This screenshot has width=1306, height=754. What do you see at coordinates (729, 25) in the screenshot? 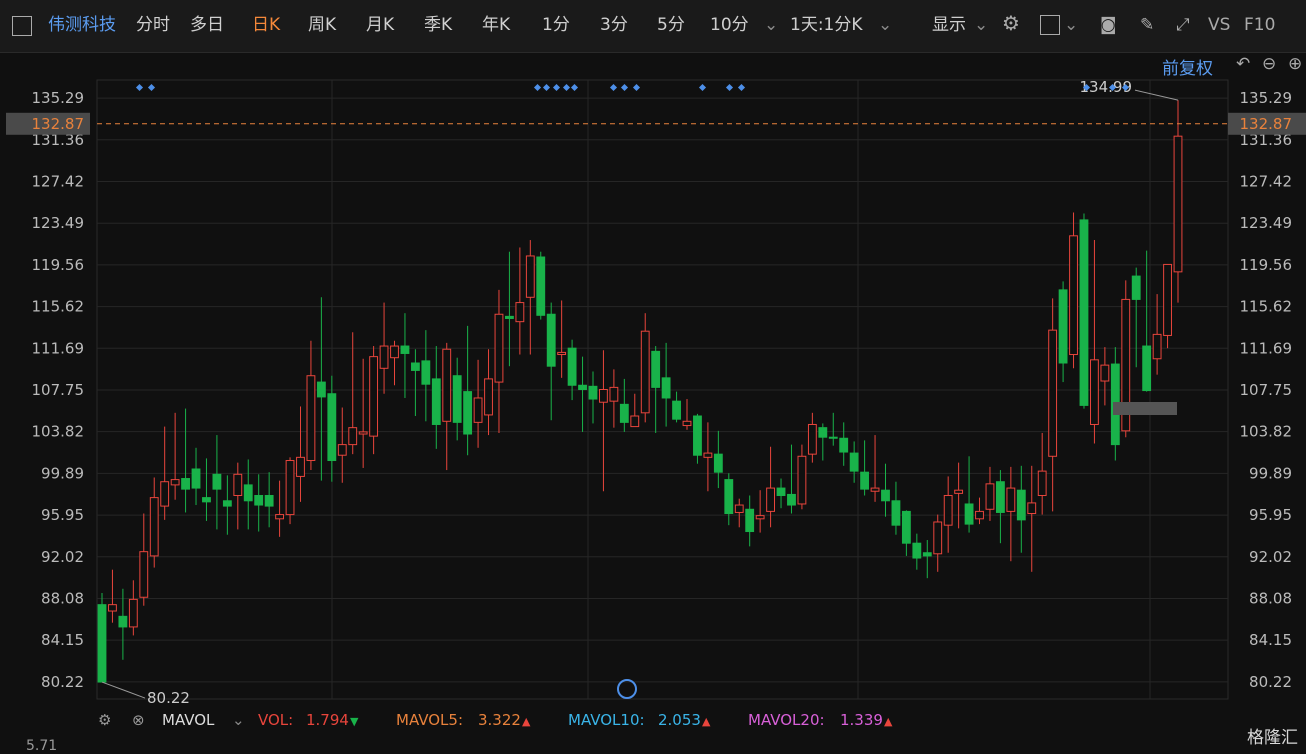
I see `tab-10min: 10分` at bounding box center [729, 25].